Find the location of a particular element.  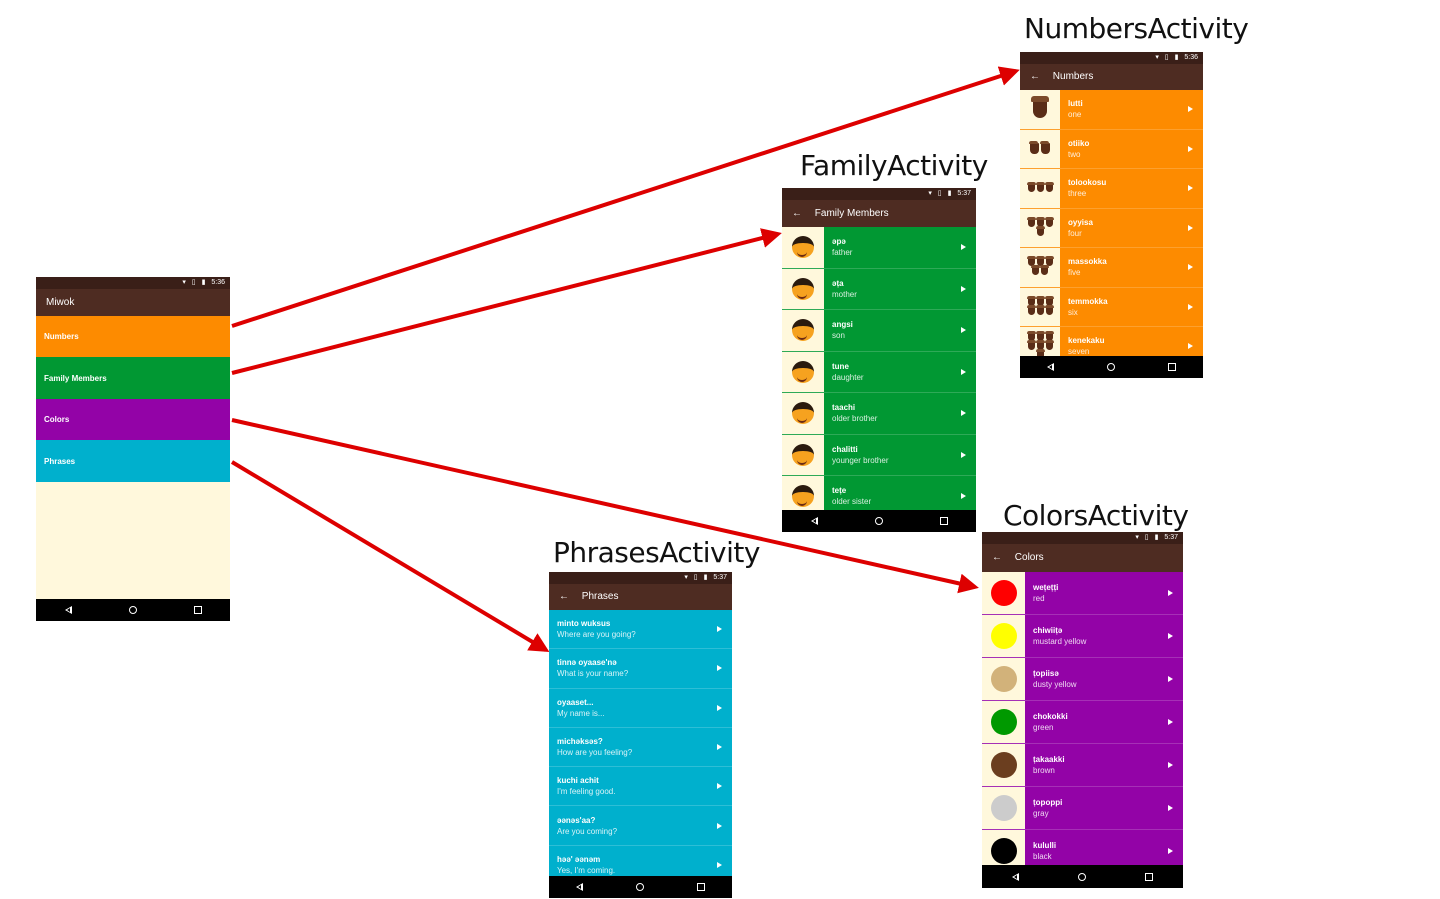

word-row: taachi older brother is located at coordinates (879, 414).